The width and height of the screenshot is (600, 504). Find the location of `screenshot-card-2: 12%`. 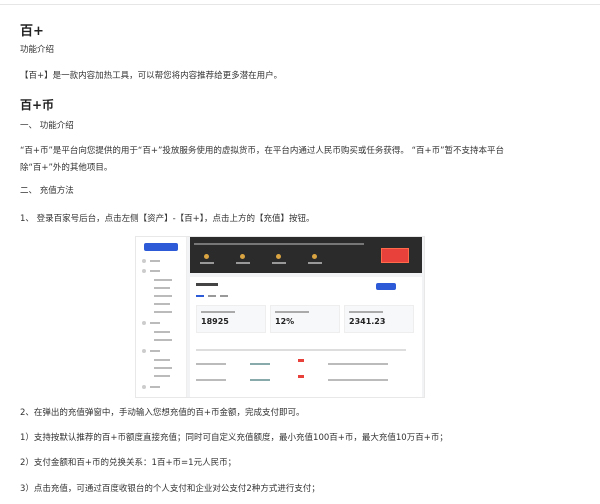

screenshot-card-2: 12% is located at coordinates (305, 319).